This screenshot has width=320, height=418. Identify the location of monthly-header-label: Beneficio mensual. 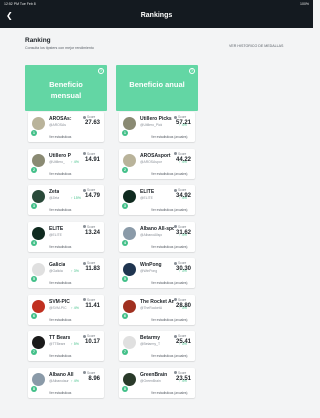
(66, 90).